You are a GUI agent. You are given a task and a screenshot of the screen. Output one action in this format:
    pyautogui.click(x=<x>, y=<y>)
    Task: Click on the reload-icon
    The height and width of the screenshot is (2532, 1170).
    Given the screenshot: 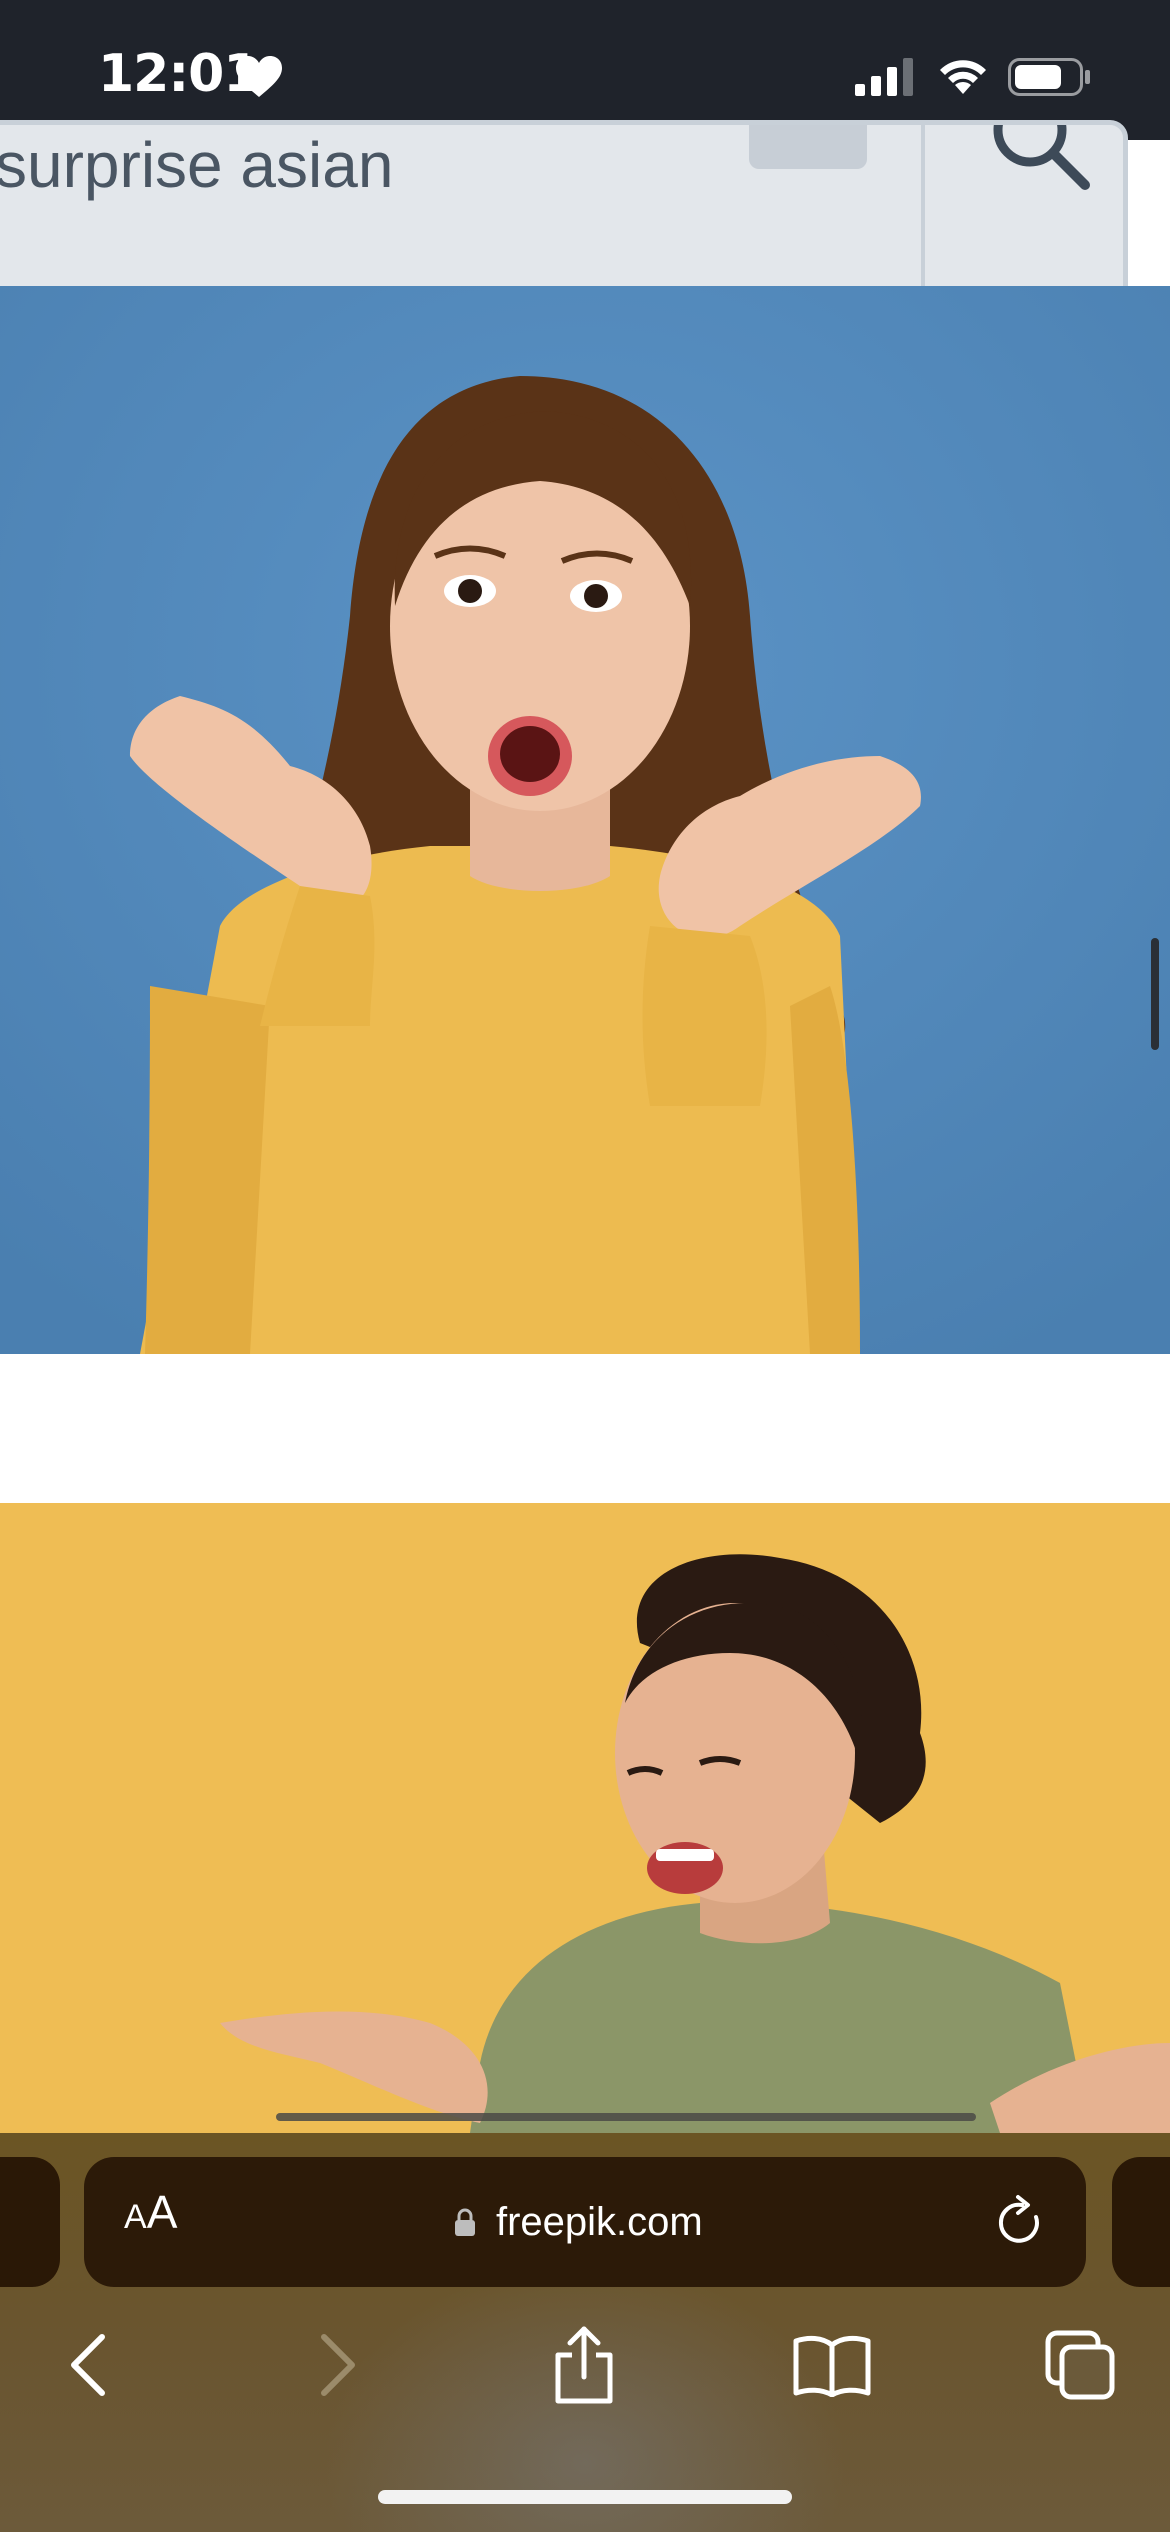 What is the action you would take?
    pyautogui.click(x=1020, y=2222)
    